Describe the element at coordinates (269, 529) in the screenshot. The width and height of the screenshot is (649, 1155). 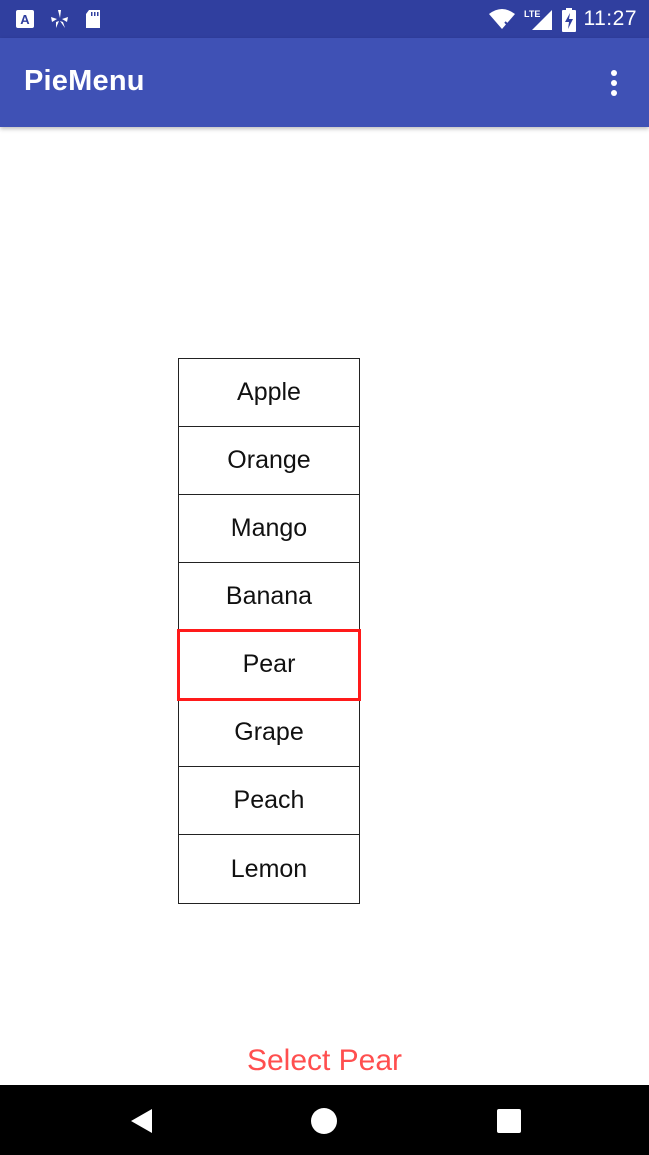
I see `fruit-item-mango: Mango` at that location.